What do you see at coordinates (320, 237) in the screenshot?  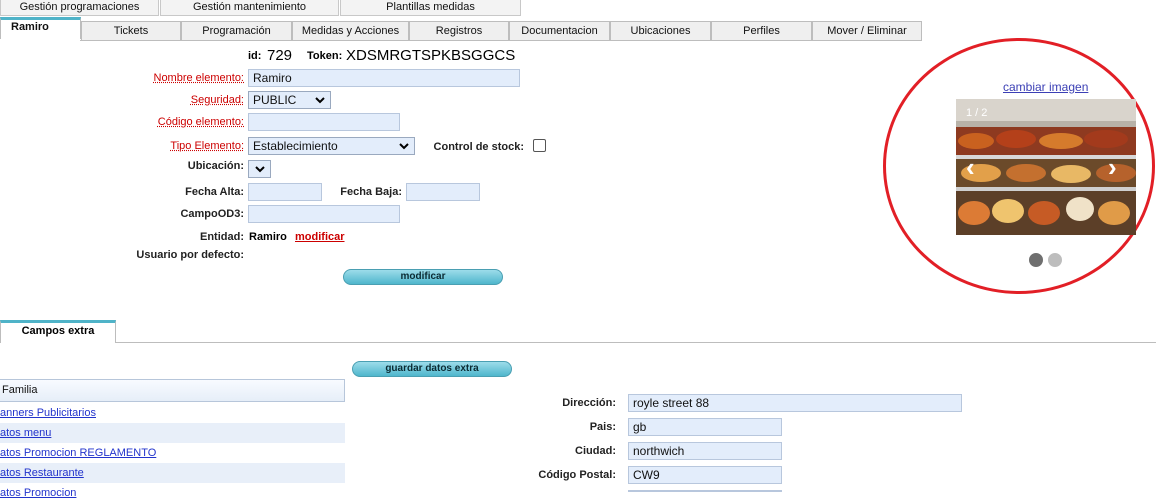 I see `entidad-modificar-link: modificar` at bounding box center [320, 237].